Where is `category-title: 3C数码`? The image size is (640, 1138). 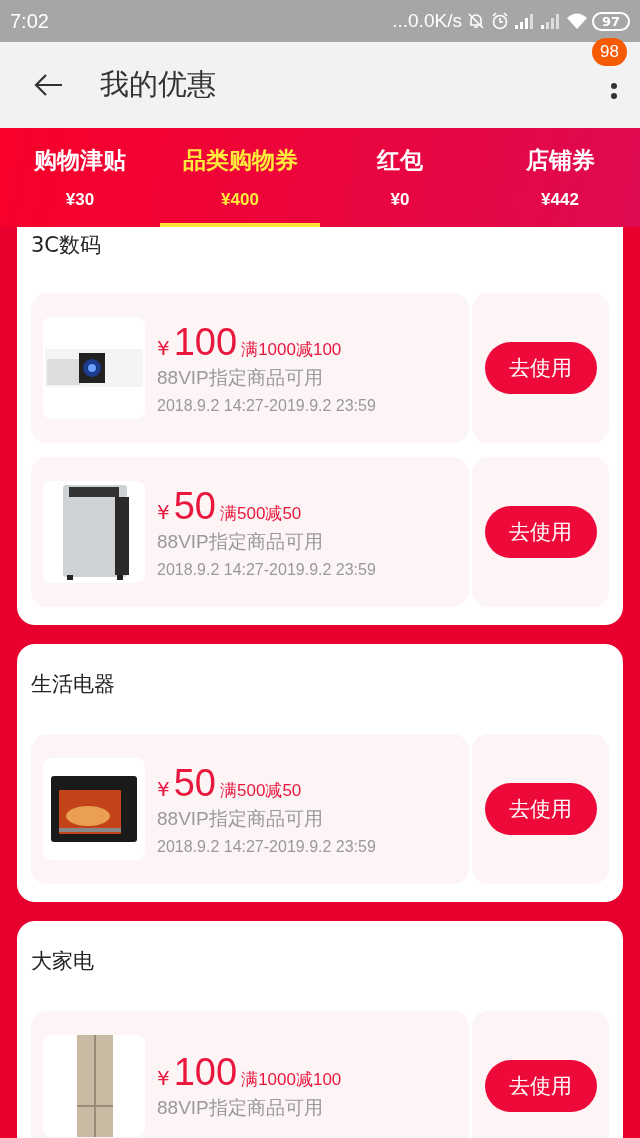 category-title: 3C数码 is located at coordinates (66, 245).